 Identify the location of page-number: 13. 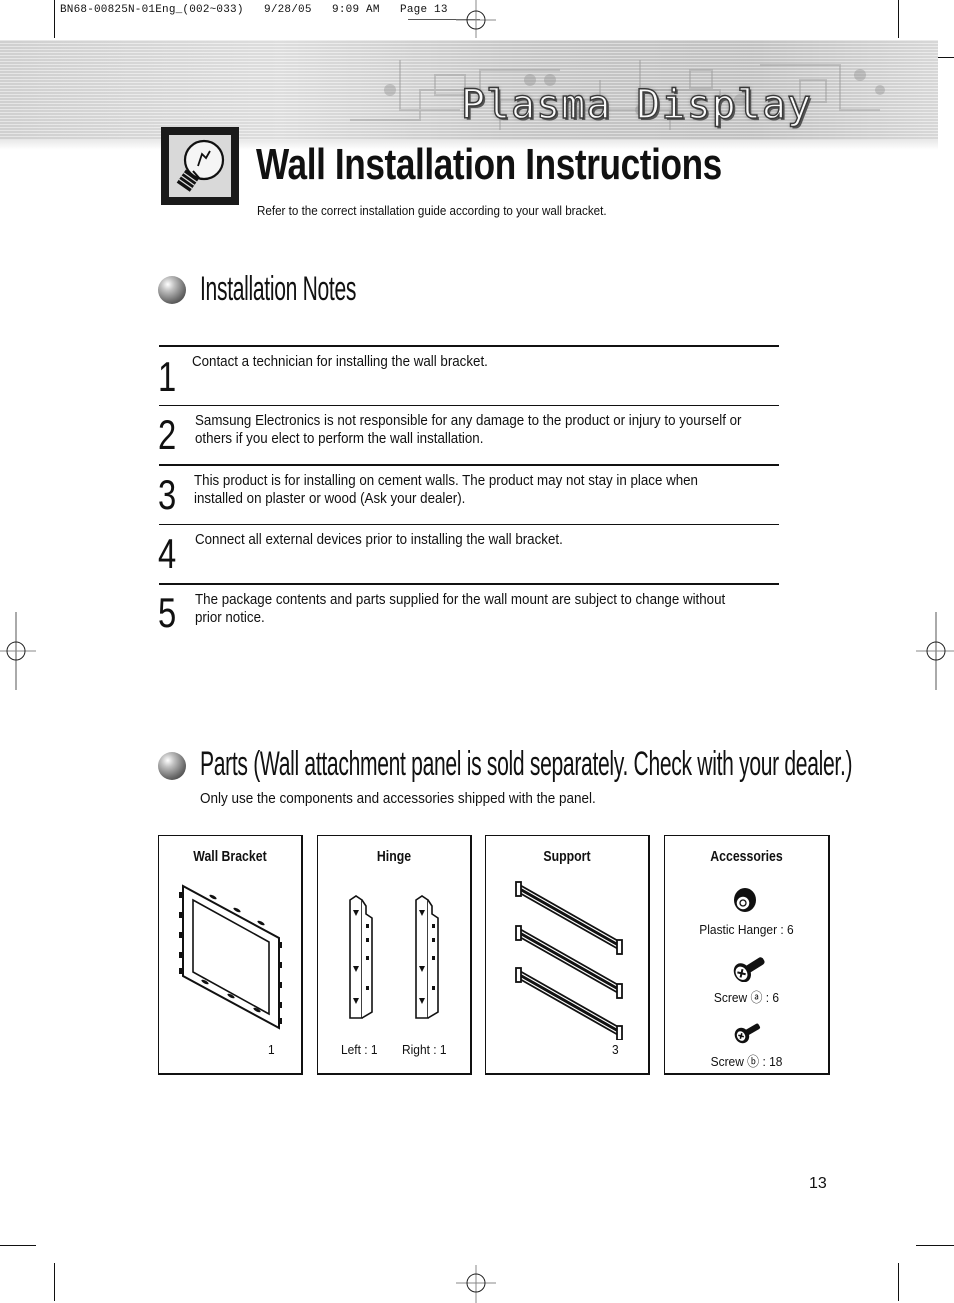
(818, 1183).